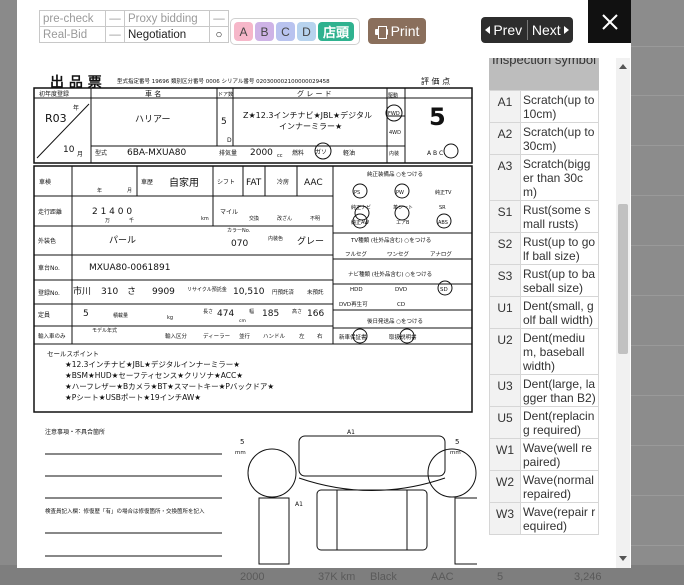 The image size is (684, 585). What do you see at coordinates (52, 336) in the screenshot?
I see `svg-text: 輸入車のみ` at bounding box center [52, 336].